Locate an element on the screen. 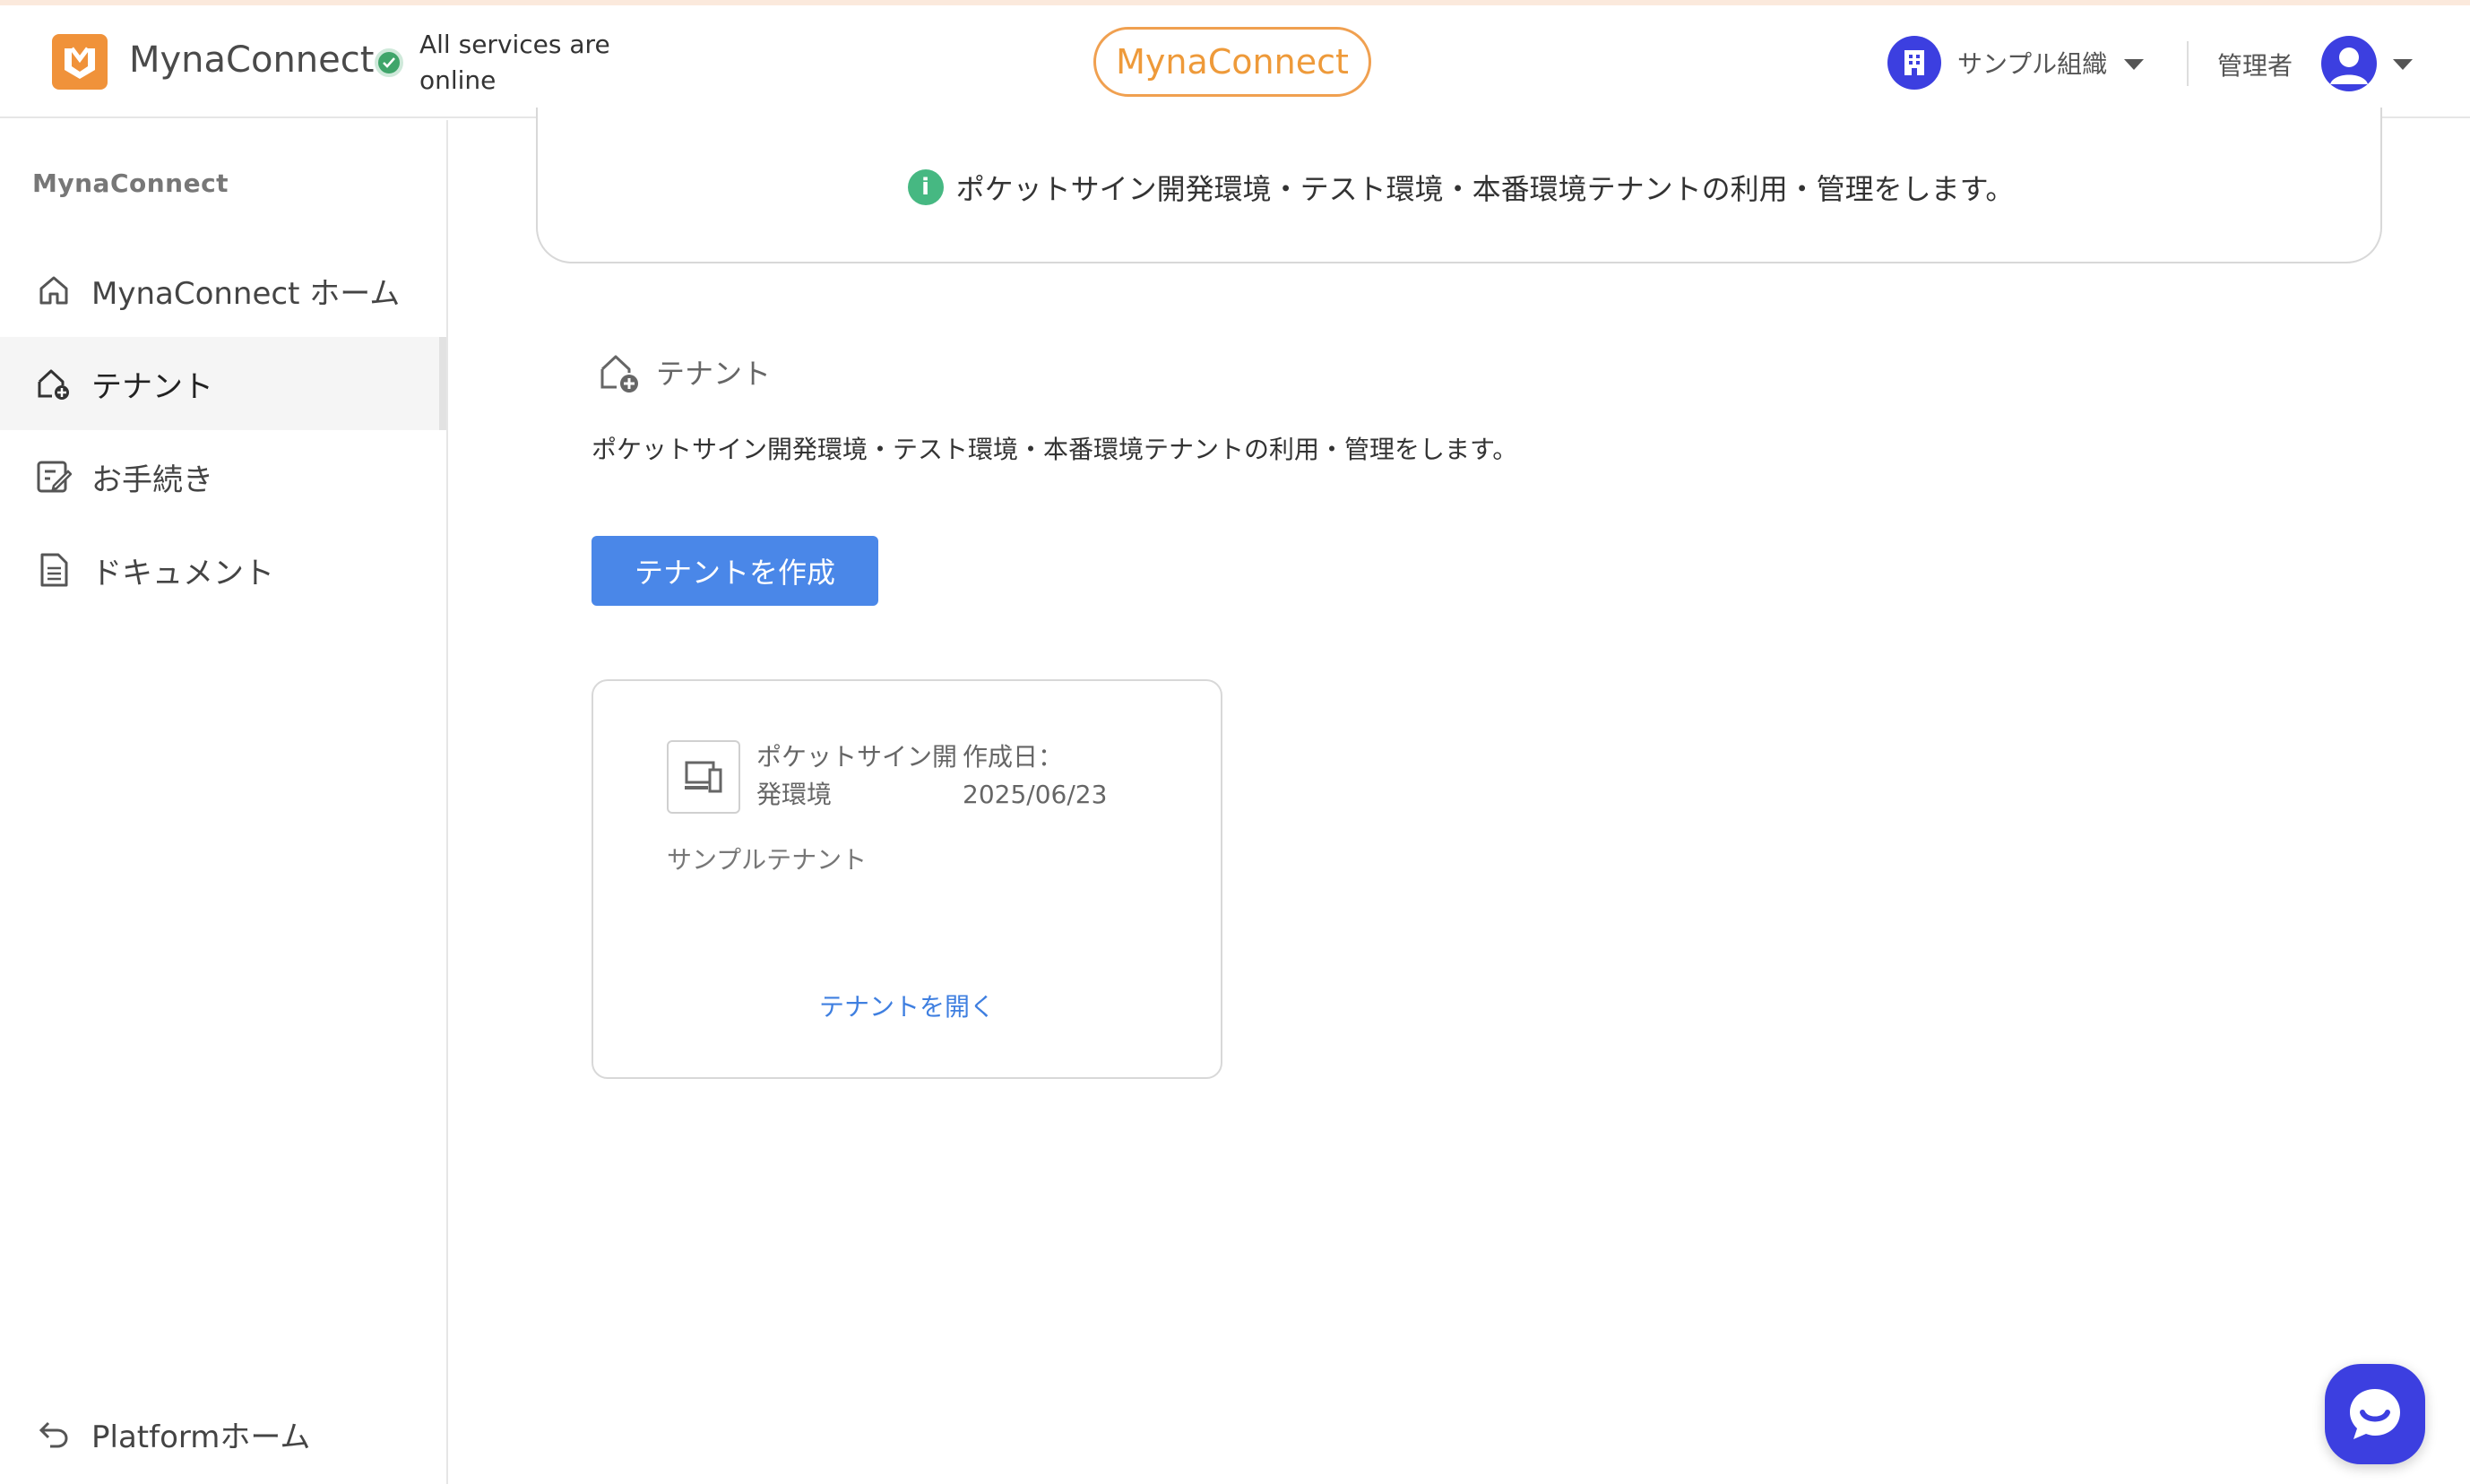 The image size is (2470, 1484). tenant-created-date: 2025/06/23 is located at coordinates (1035, 794).